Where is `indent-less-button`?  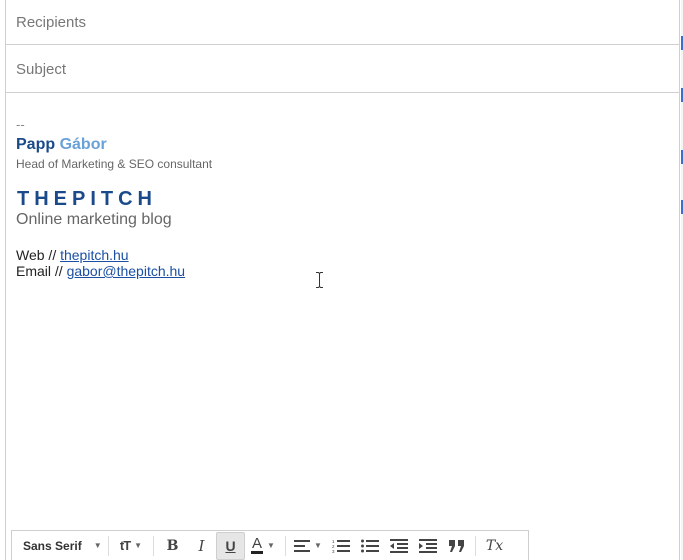 indent-less-button is located at coordinates (398, 546).